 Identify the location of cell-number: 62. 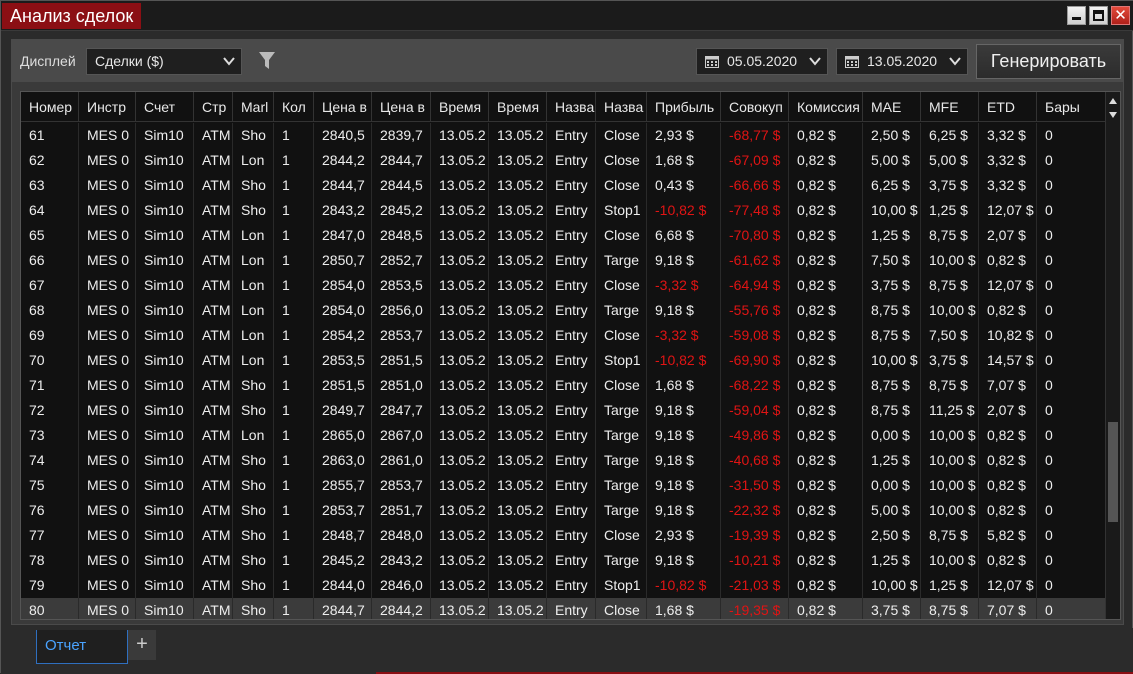
(50, 160).